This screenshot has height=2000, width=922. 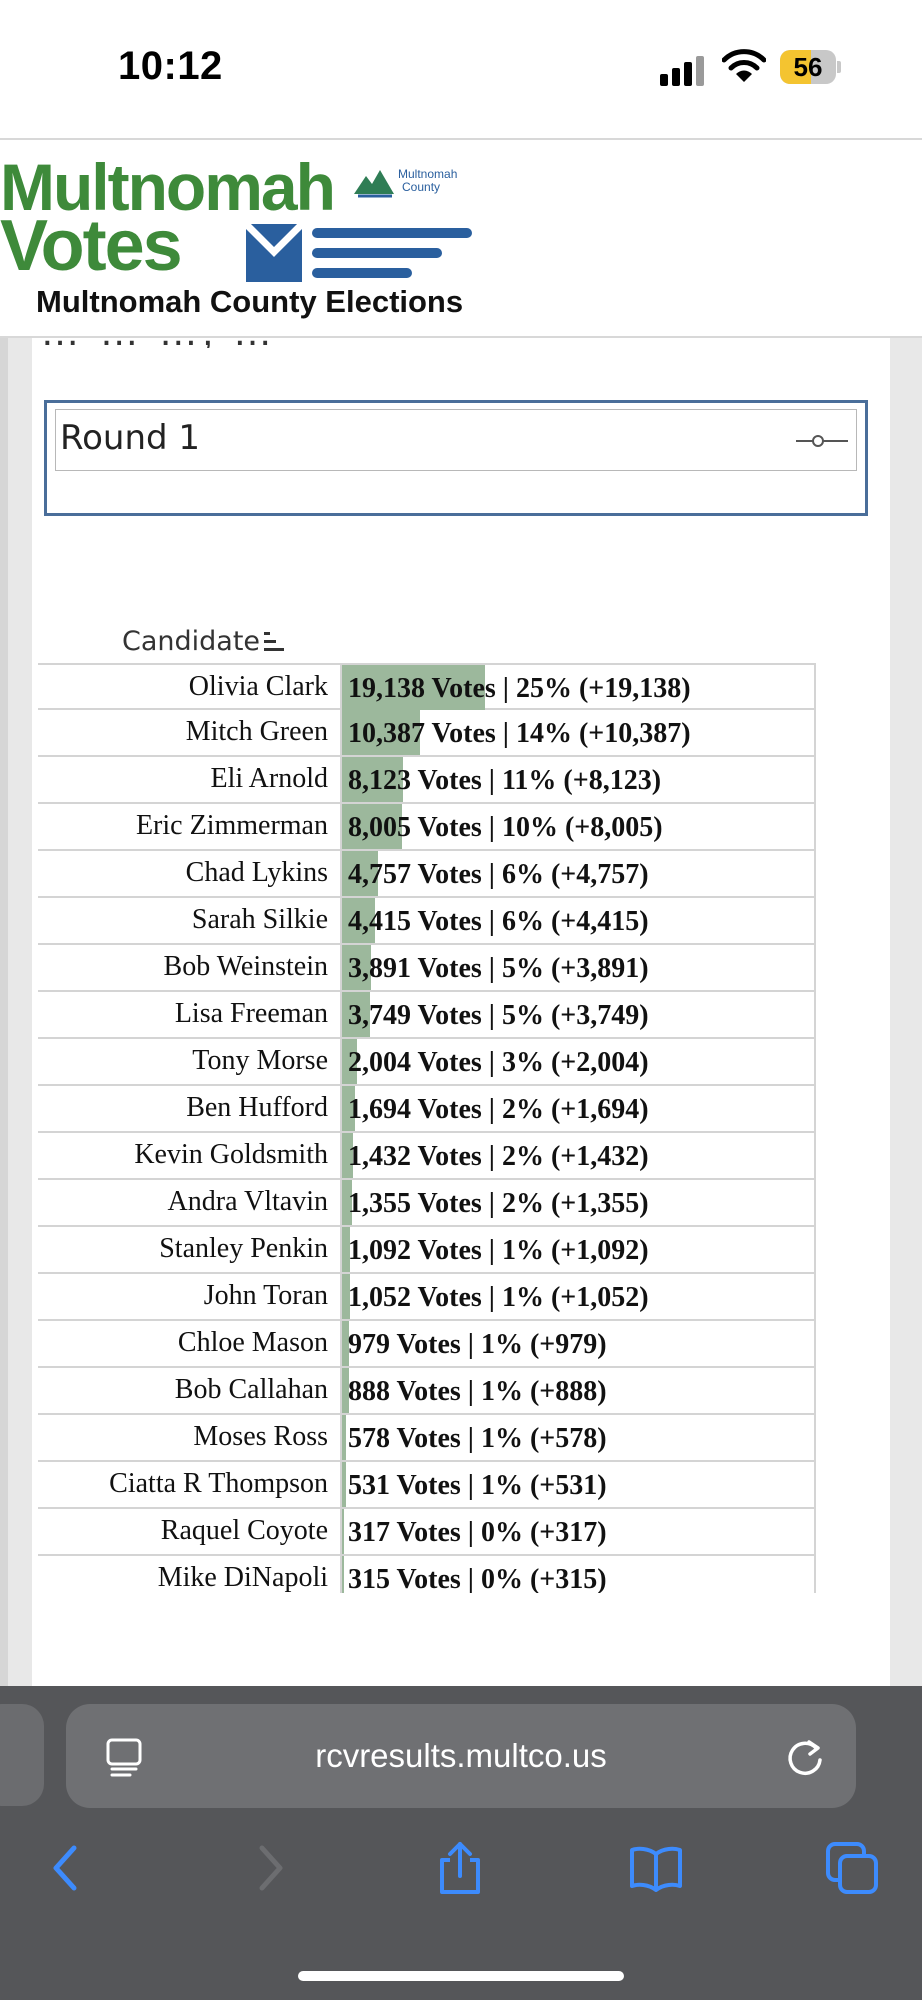 I want to click on candidate-name: Sarah Silkie, so click(x=259, y=919).